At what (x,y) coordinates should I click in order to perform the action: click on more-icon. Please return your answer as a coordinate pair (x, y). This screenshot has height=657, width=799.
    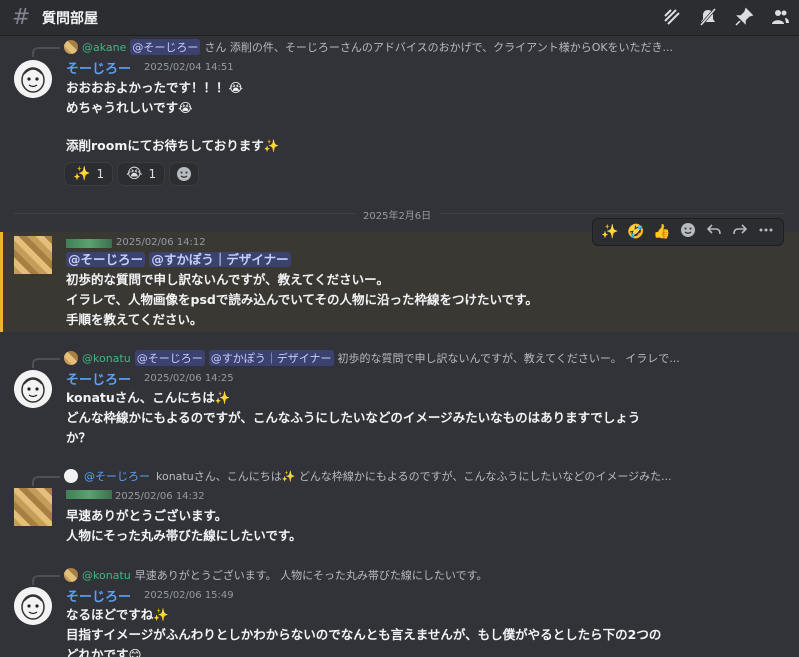
    Looking at the image, I should click on (766, 232).